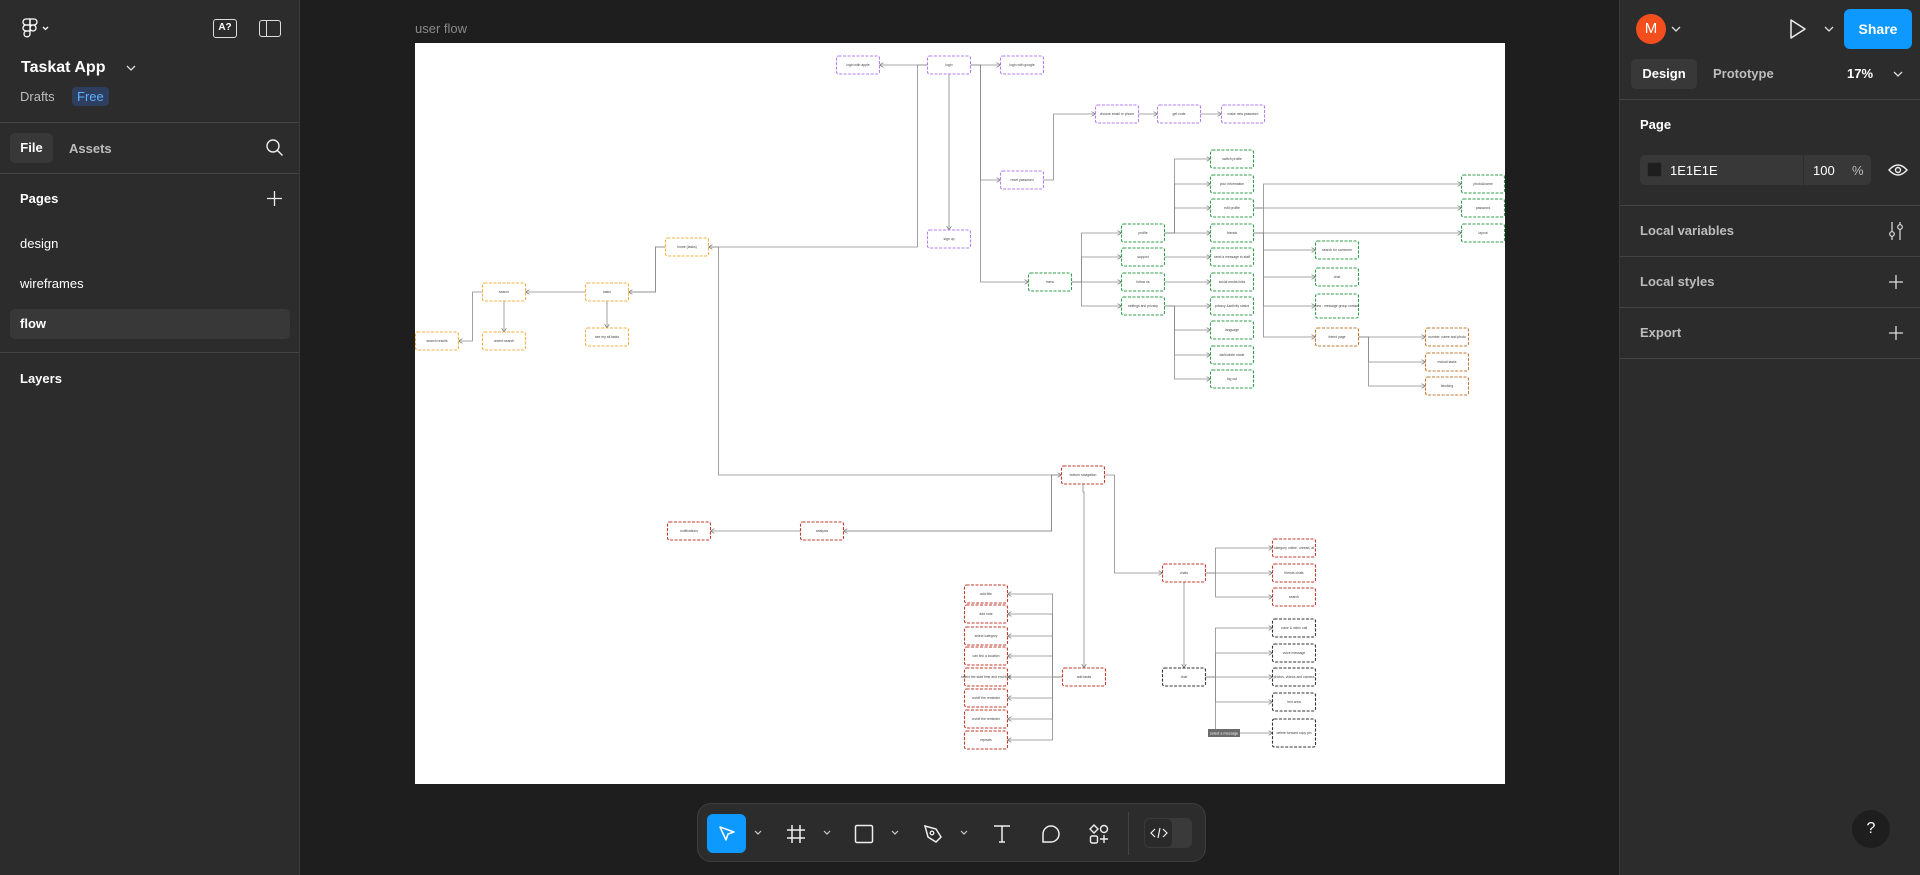 The width and height of the screenshot is (1920, 875). I want to click on page-color-field: 1E1E1E 100 %, so click(1755, 170).